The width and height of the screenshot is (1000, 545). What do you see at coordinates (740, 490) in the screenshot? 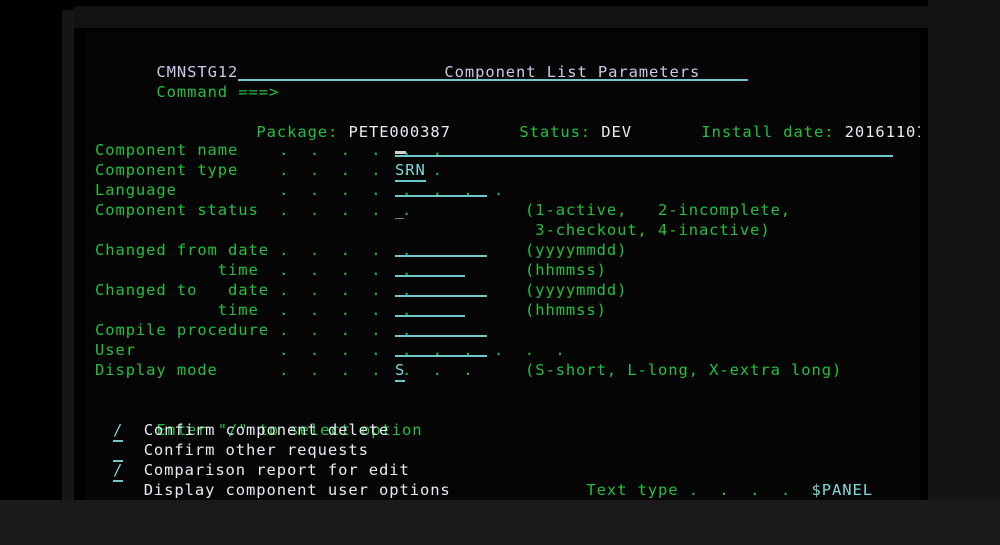
I see `text-type-dots: . . . .` at bounding box center [740, 490].